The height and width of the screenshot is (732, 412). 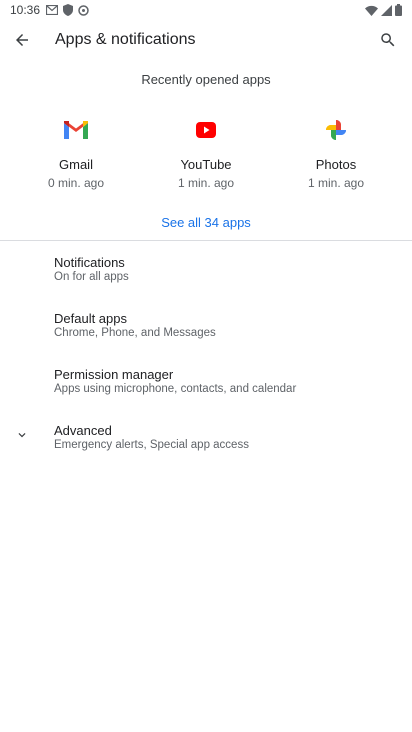 I want to click on photos-icon, so click(x=336, y=130).